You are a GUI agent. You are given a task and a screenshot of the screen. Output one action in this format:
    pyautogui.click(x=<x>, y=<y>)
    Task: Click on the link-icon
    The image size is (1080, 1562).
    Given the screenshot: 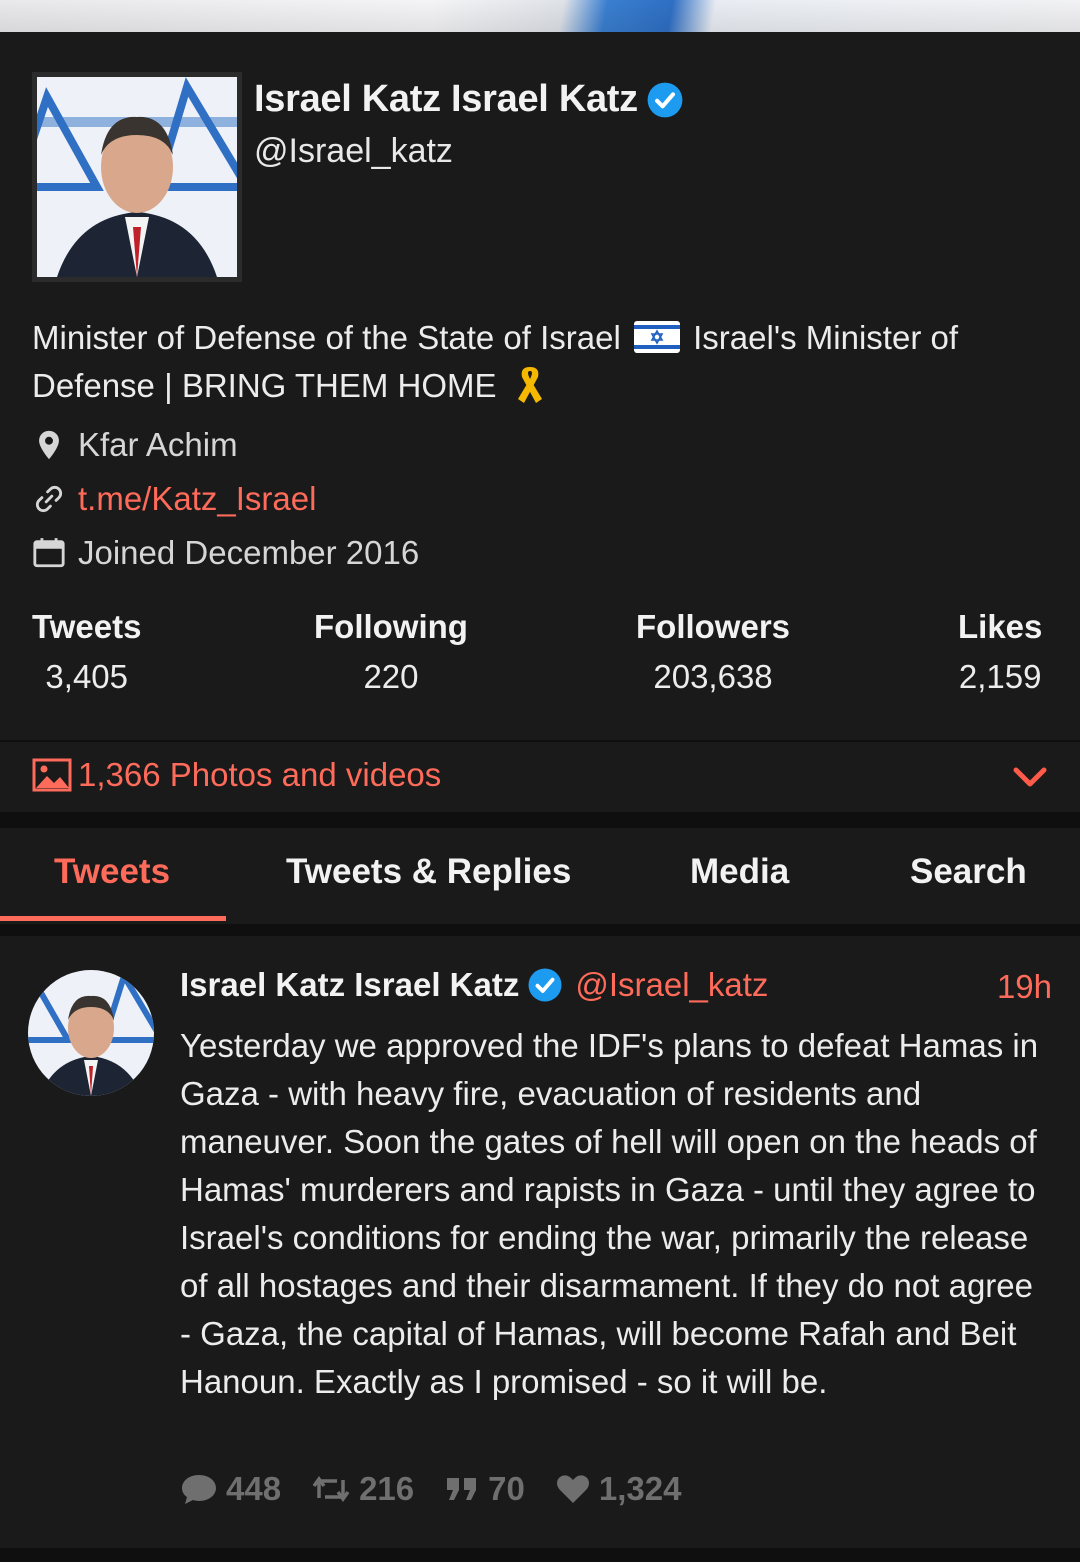 What is the action you would take?
    pyautogui.click(x=49, y=499)
    